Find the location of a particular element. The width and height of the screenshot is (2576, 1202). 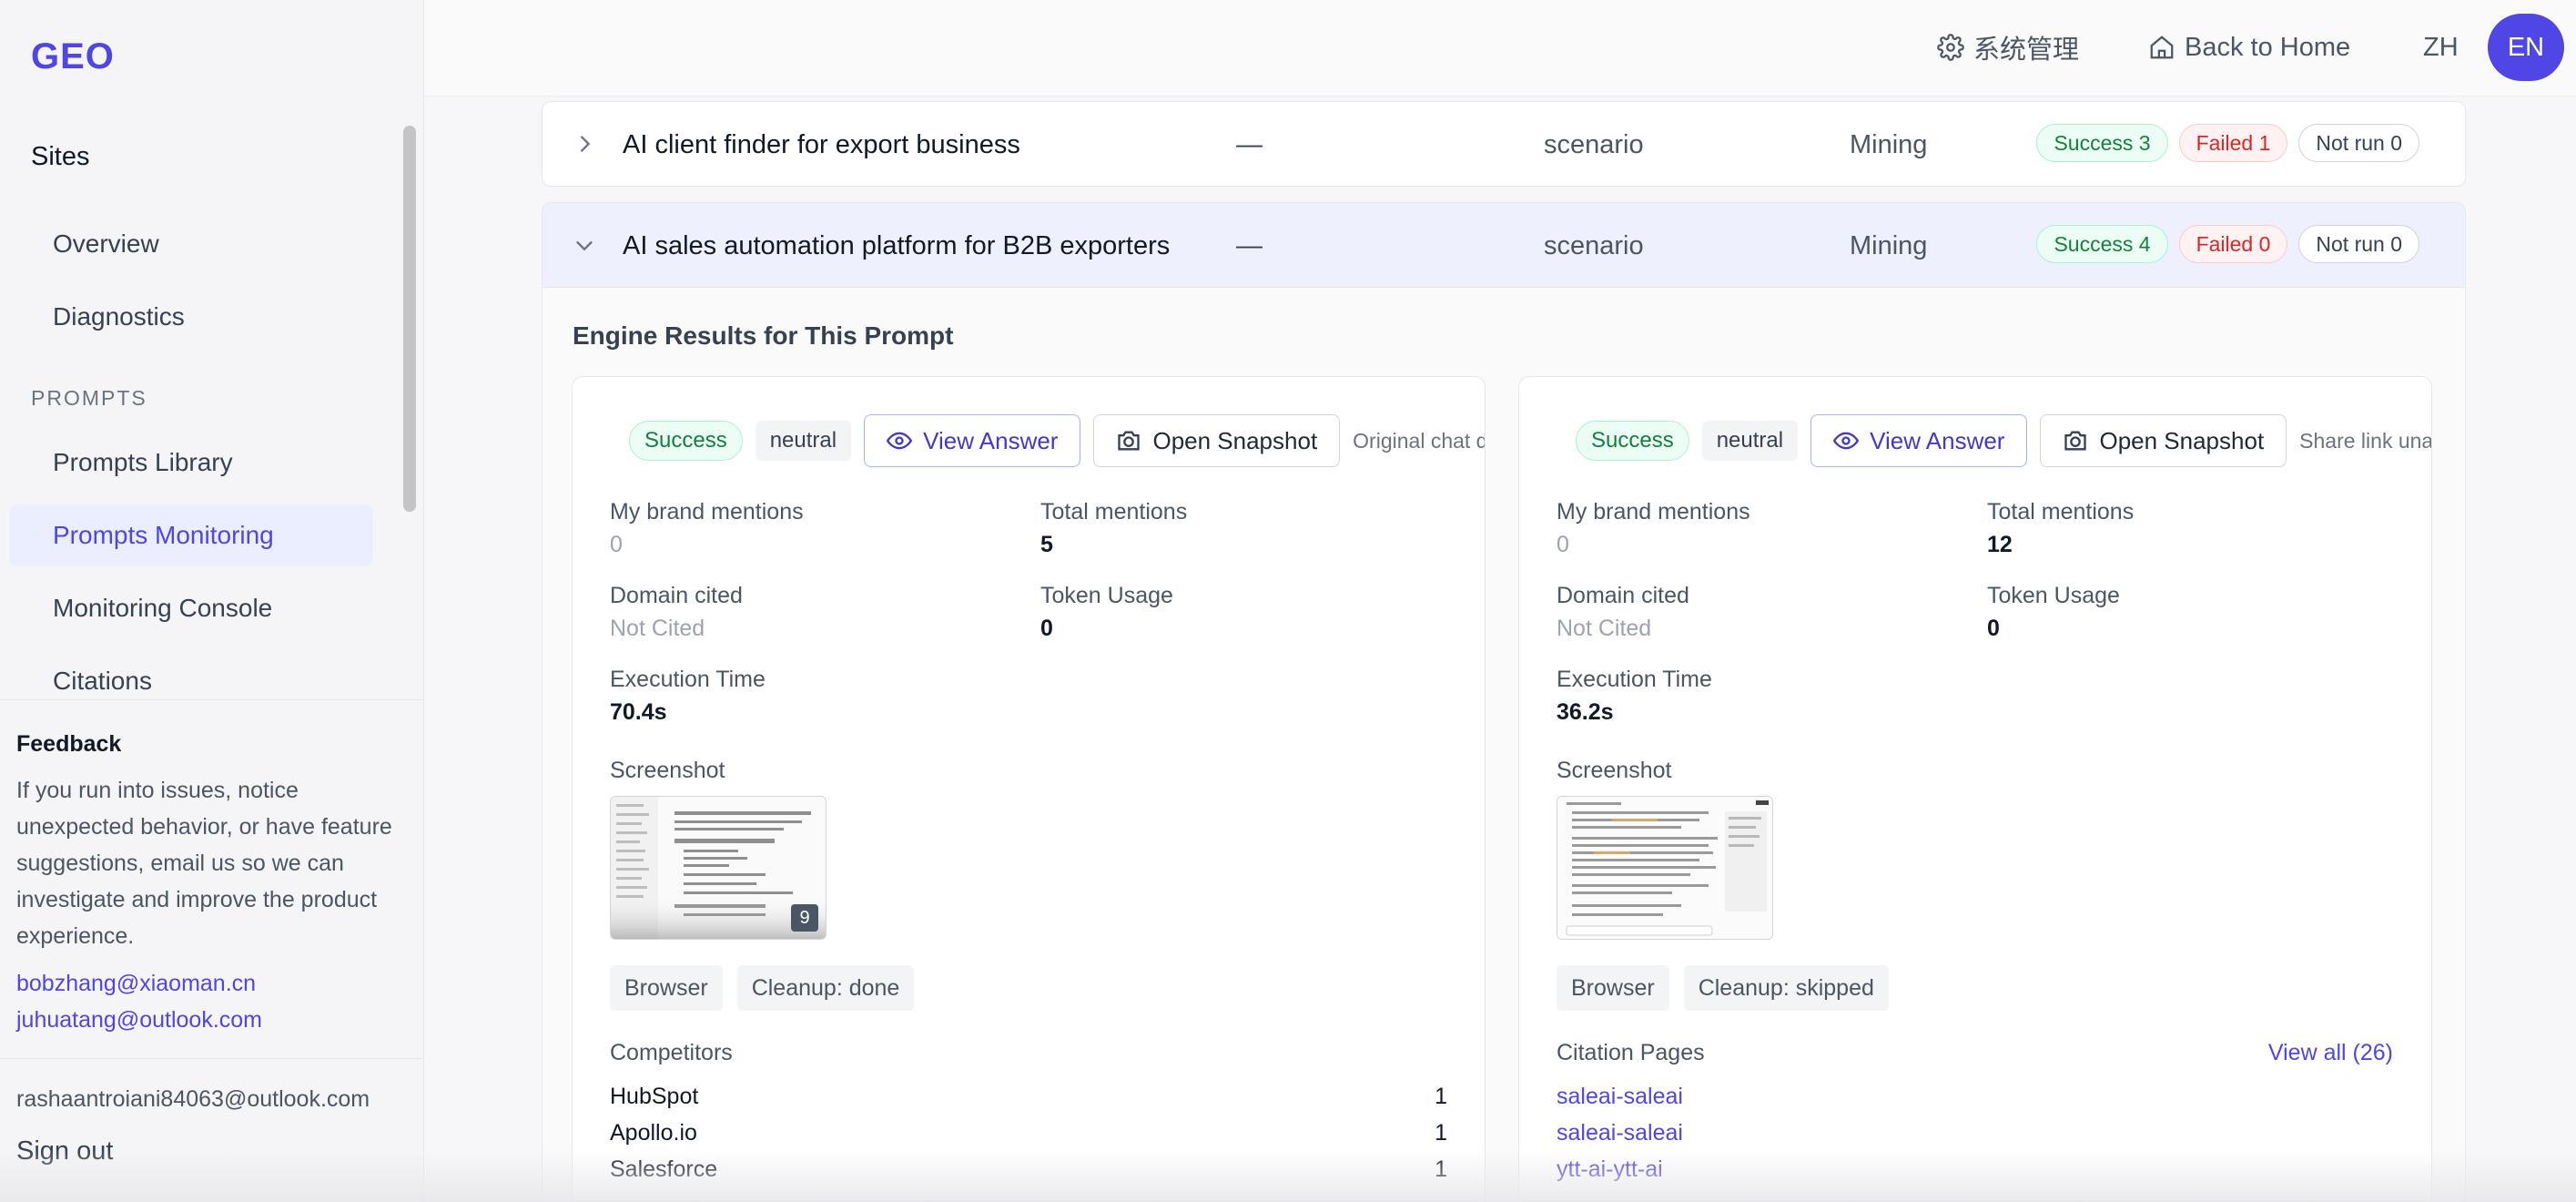

competitor-row: Salesforce 1 is located at coordinates (1028, 1174).